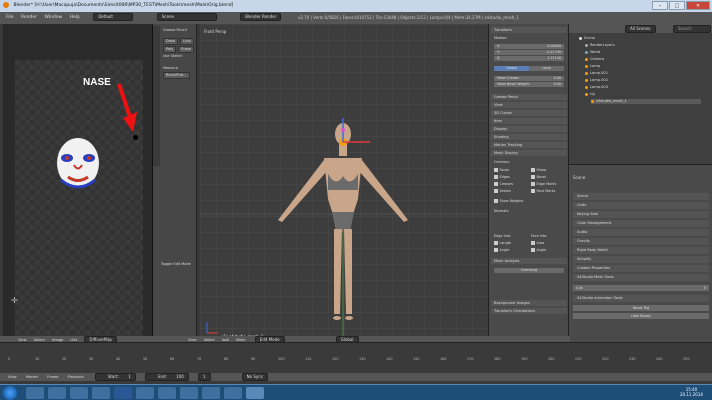  What do you see at coordinates (641, 277) in the screenshot?
I see `mesh-tools-panel: S4Studio Mesh Tools` at bounding box center [641, 277].